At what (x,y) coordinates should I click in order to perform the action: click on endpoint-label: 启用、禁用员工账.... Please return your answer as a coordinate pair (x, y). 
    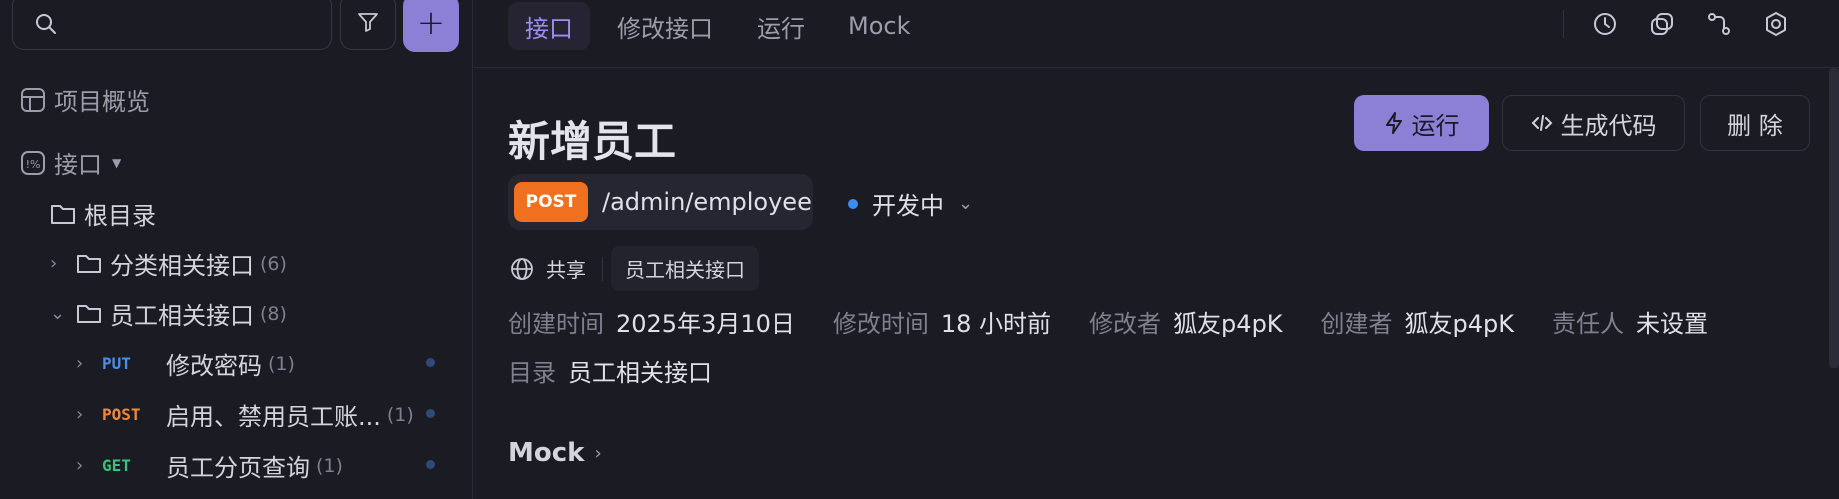
    Looking at the image, I should click on (273, 417).